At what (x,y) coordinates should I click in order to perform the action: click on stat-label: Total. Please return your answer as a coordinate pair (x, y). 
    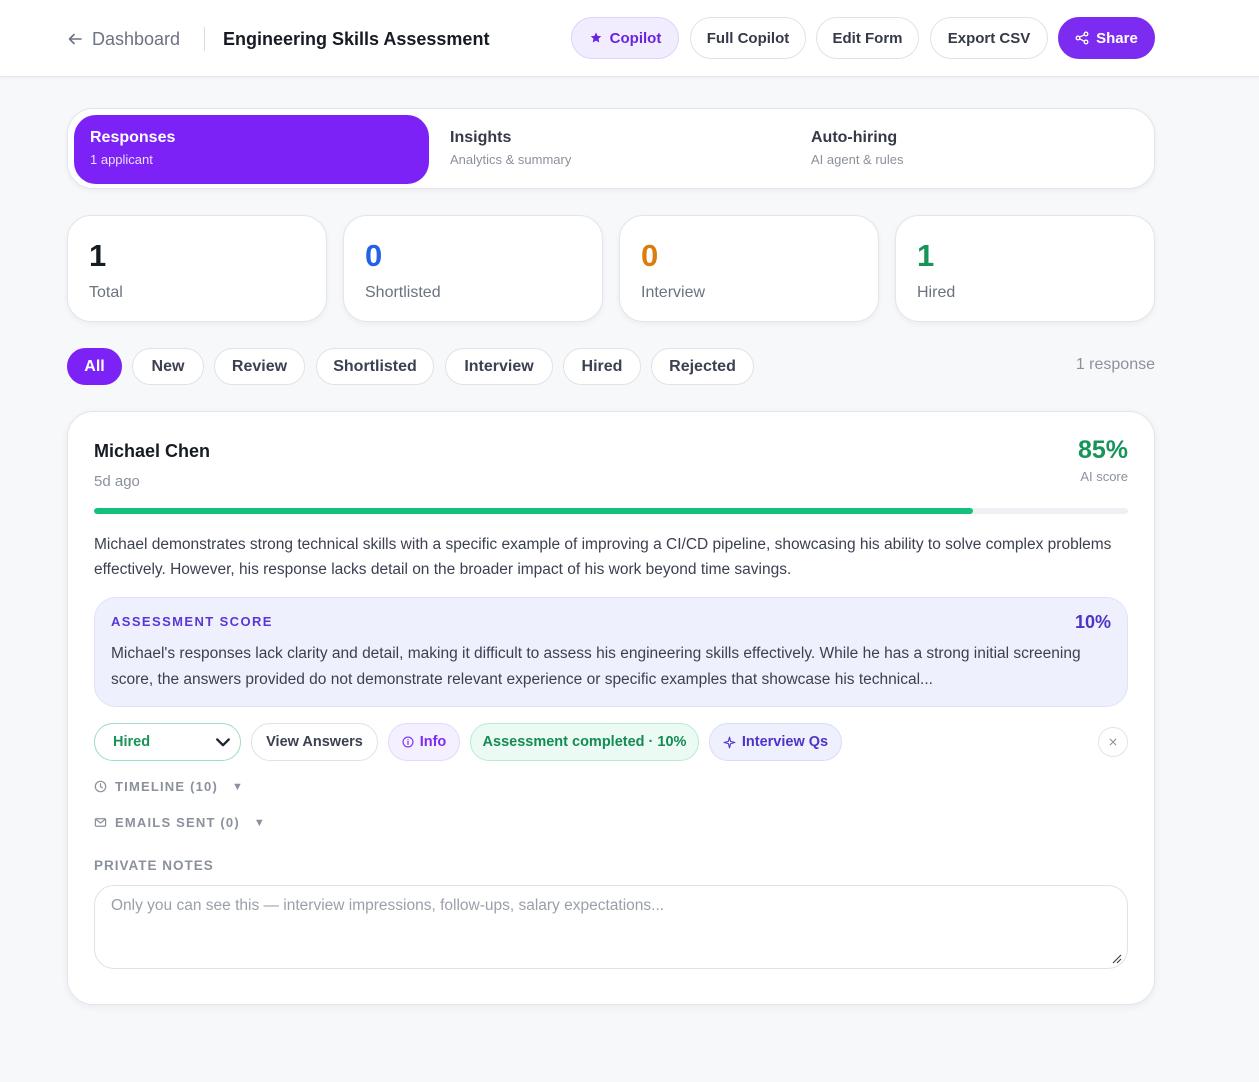
    Looking at the image, I should click on (106, 292).